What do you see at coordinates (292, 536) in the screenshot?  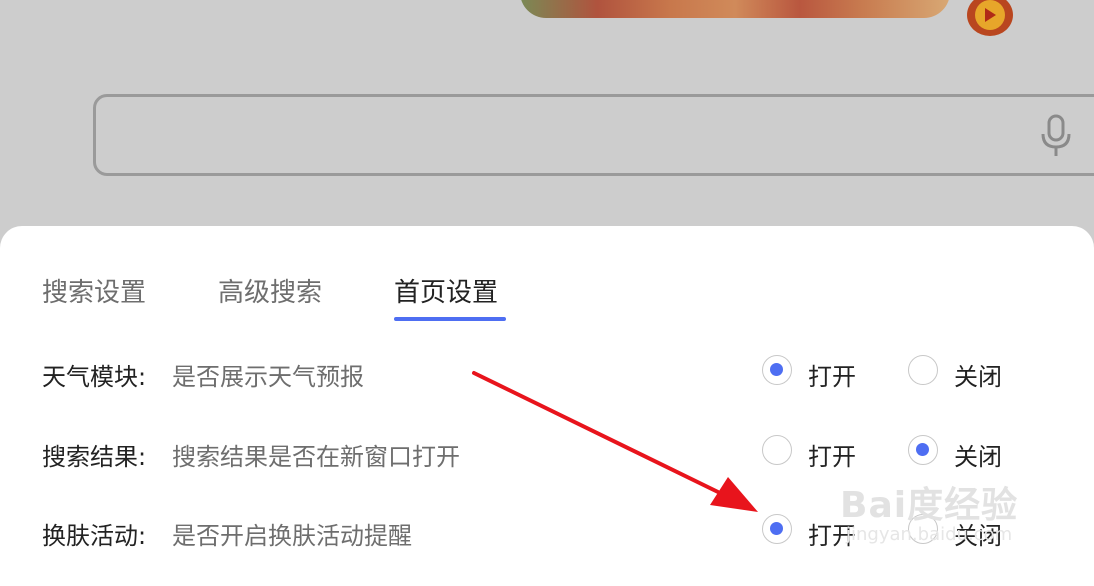 I see `setting-description: 是否开启换肤活动提醒` at bounding box center [292, 536].